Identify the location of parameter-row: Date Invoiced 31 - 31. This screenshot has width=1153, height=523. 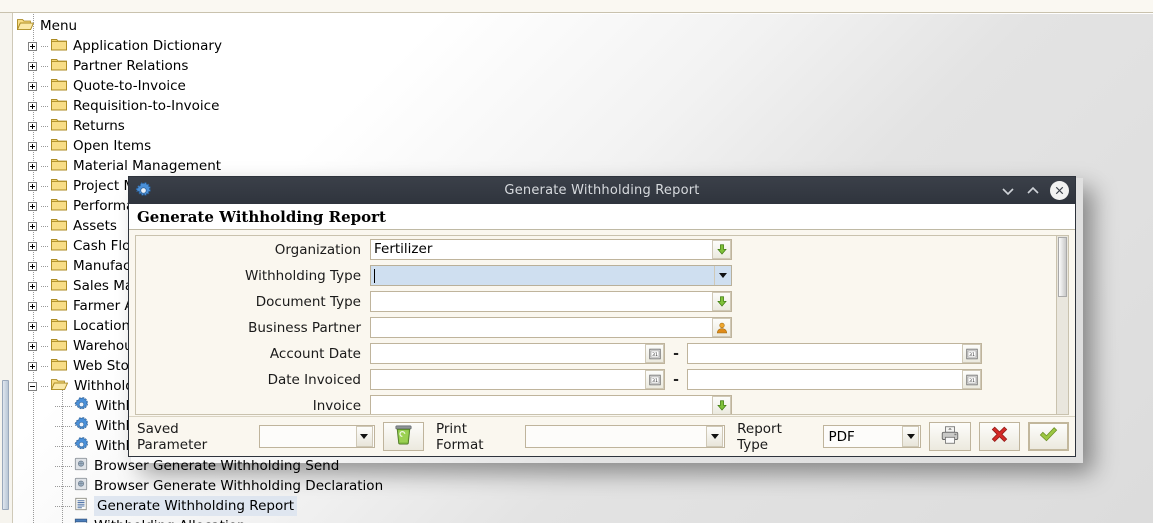
(602, 379).